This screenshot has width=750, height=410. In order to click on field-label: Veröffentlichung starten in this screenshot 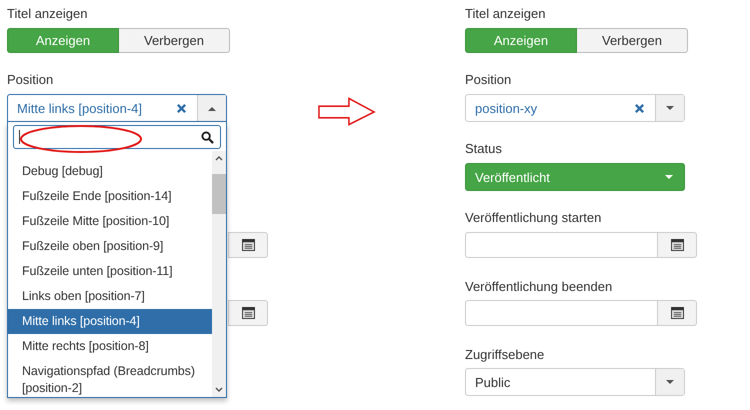, I will do `click(533, 218)`.